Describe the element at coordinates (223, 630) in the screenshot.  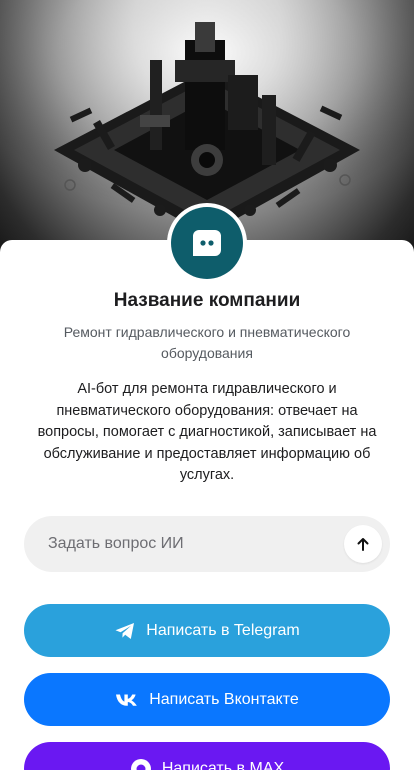
I see `telegram-button-label: Написать в Telegram` at that location.